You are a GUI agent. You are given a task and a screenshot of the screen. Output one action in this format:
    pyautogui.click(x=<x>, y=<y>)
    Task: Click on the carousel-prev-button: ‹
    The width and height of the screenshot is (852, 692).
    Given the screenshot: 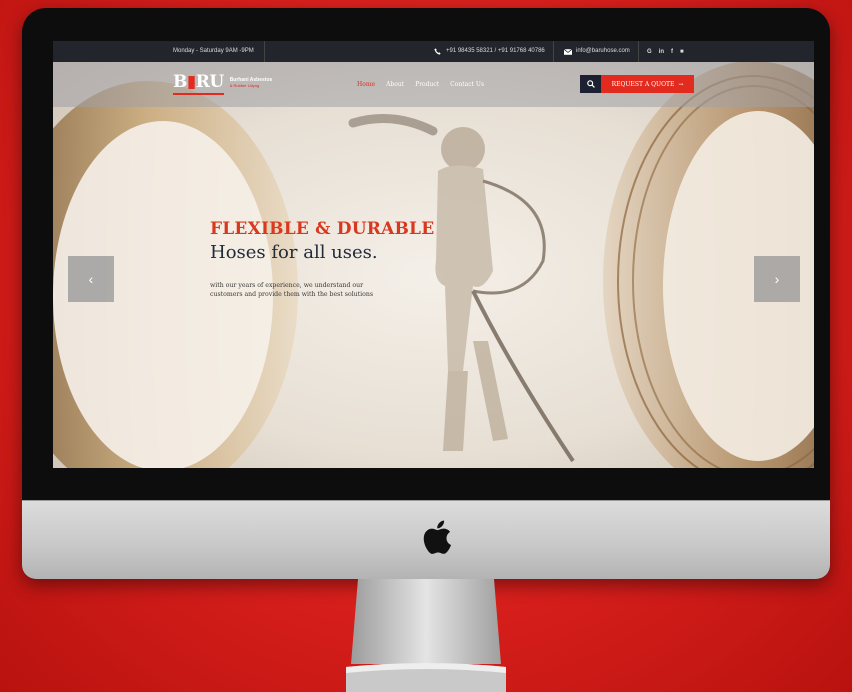 What is the action you would take?
    pyautogui.click(x=91, y=279)
    